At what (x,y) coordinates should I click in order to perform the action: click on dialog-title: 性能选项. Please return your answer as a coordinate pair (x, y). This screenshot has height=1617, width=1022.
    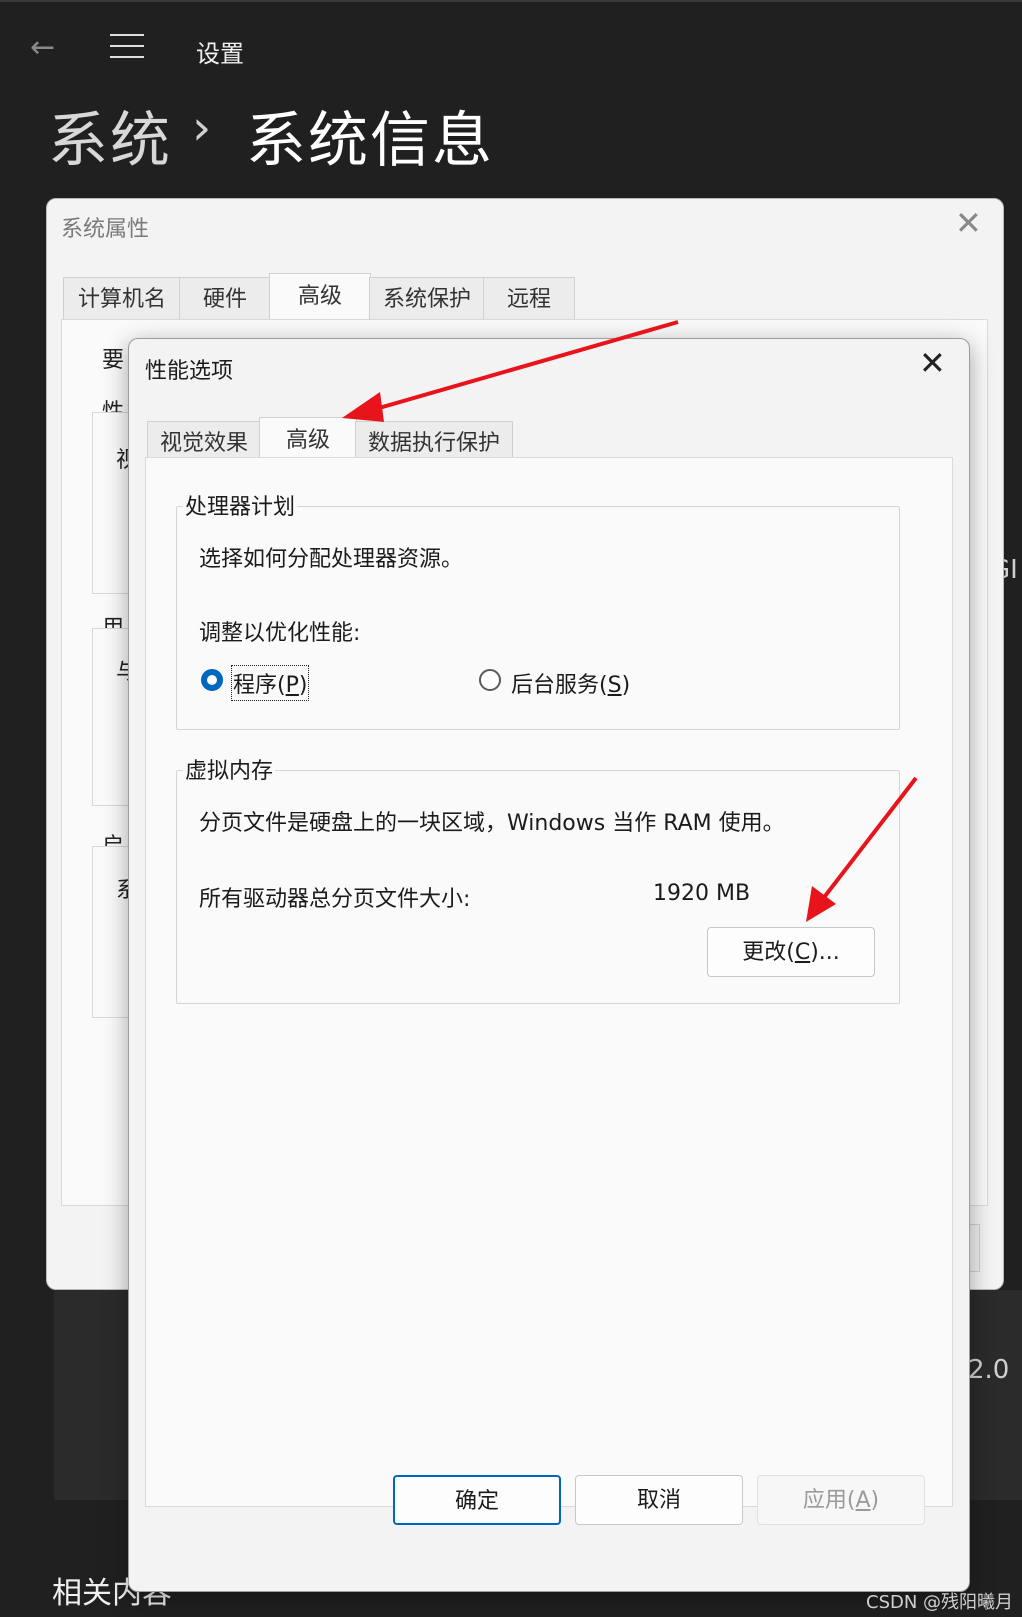
    Looking at the image, I should click on (189, 371).